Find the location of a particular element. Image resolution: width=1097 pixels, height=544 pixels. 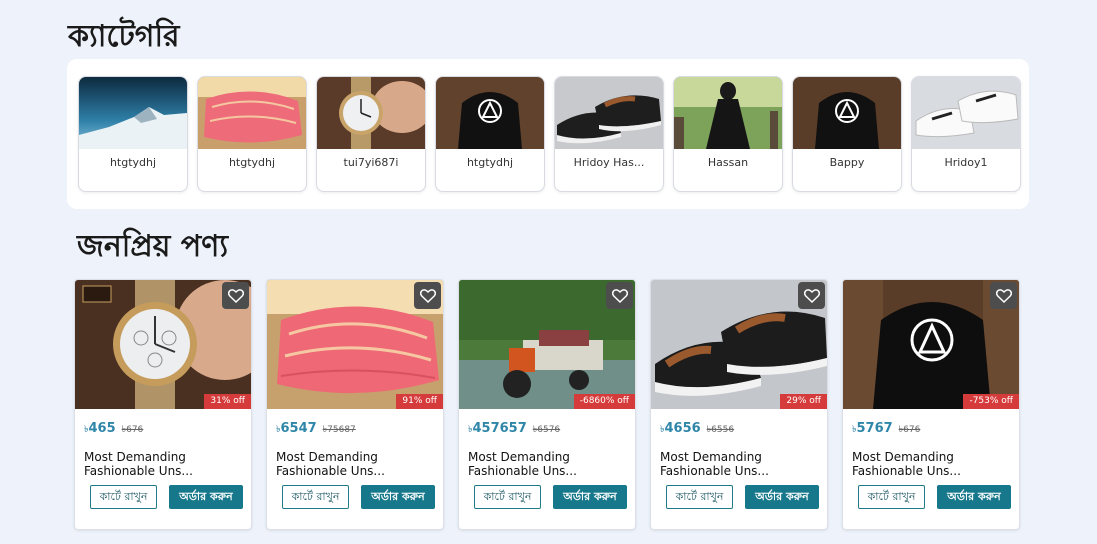

current-price: ৳4656 is located at coordinates (680, 428).